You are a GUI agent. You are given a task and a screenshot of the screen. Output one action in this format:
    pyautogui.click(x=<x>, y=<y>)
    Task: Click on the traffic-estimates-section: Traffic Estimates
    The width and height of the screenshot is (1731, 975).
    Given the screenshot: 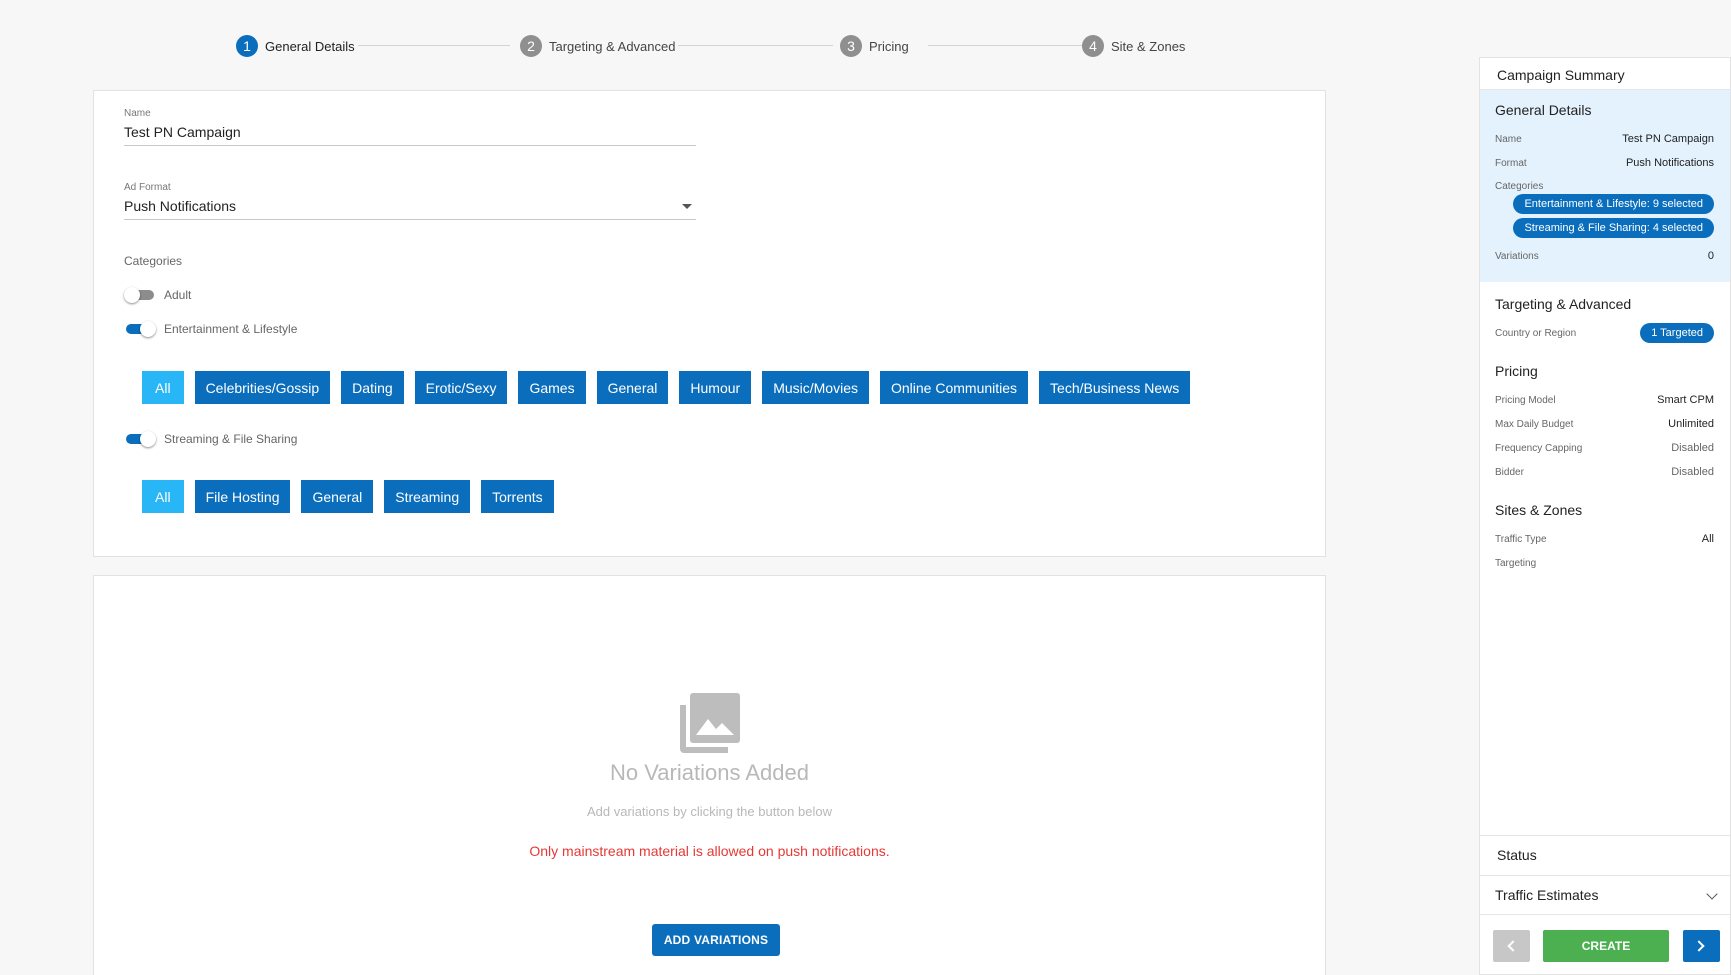 What is the action you would take?
    pyautogui.click(x=1605, y=895)
    